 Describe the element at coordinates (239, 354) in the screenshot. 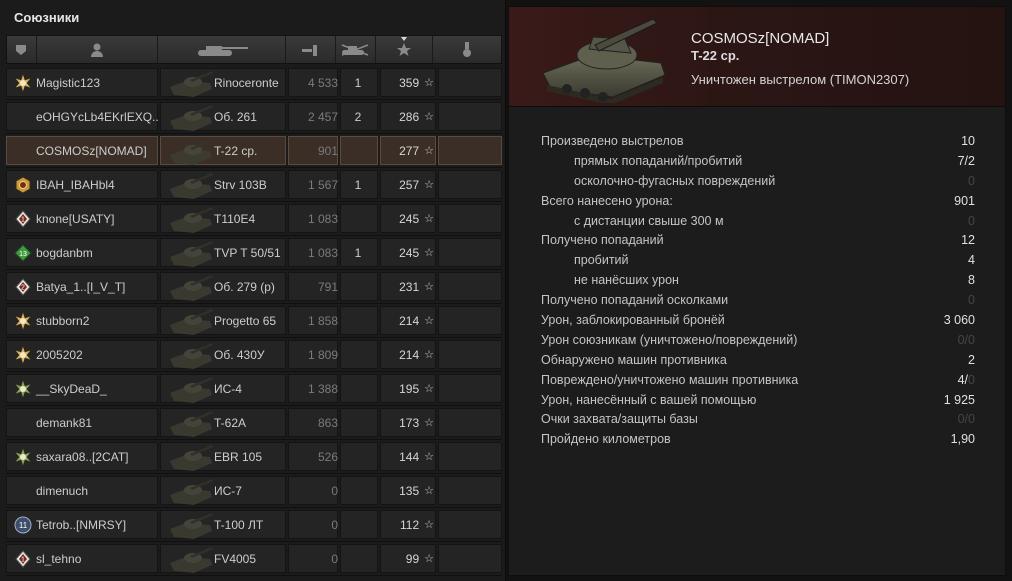

I see `vehicle-name: Об. 430У` at that location.